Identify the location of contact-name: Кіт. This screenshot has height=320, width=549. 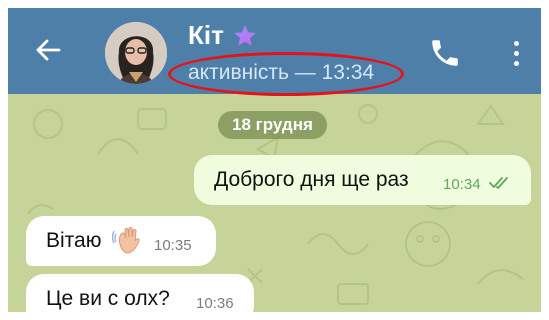
(206, 35).